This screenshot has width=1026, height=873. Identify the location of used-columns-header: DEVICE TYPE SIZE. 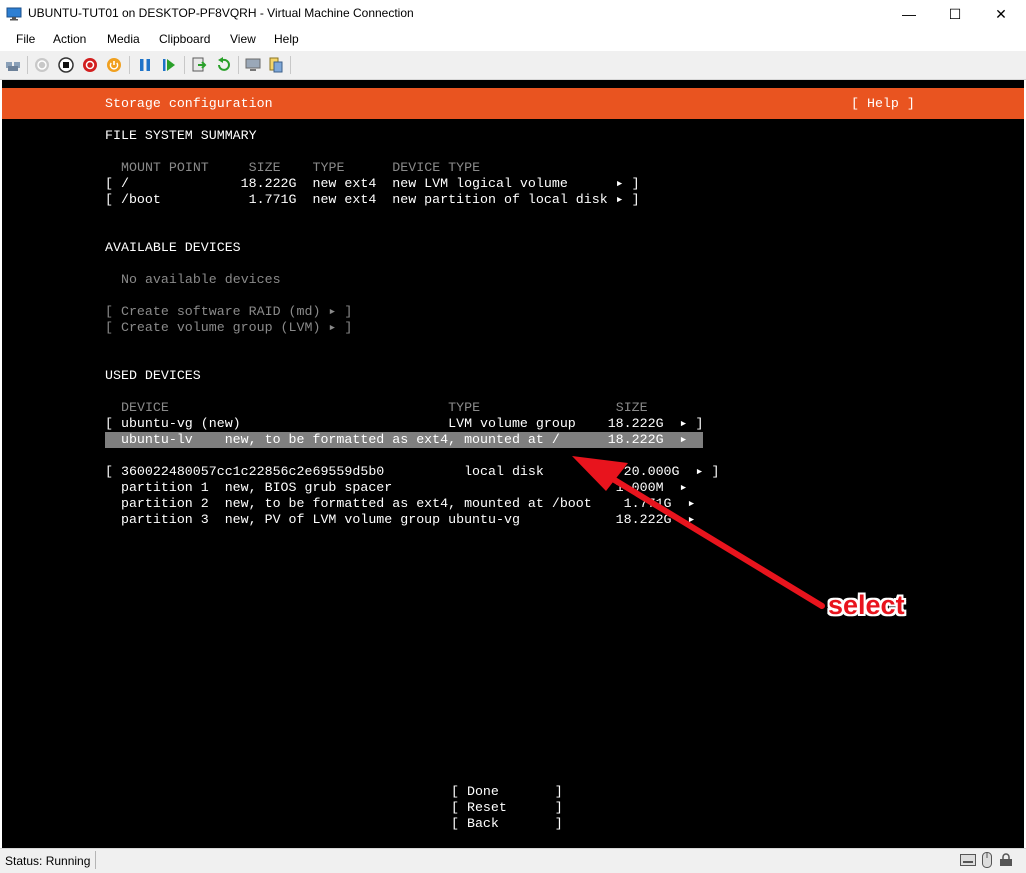
(384, 407).